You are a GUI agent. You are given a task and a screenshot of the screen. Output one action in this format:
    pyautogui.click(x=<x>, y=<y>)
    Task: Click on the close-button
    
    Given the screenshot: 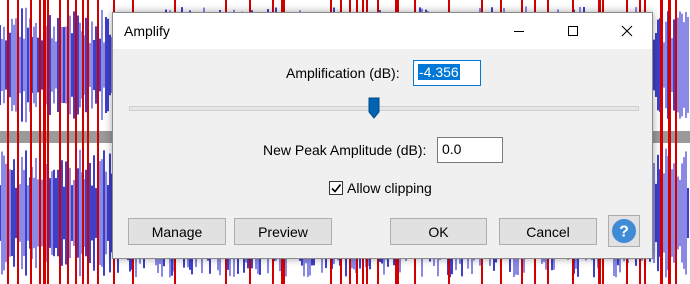 What is the action you would take?
    pyautogui.click(x=627, y=31)
    